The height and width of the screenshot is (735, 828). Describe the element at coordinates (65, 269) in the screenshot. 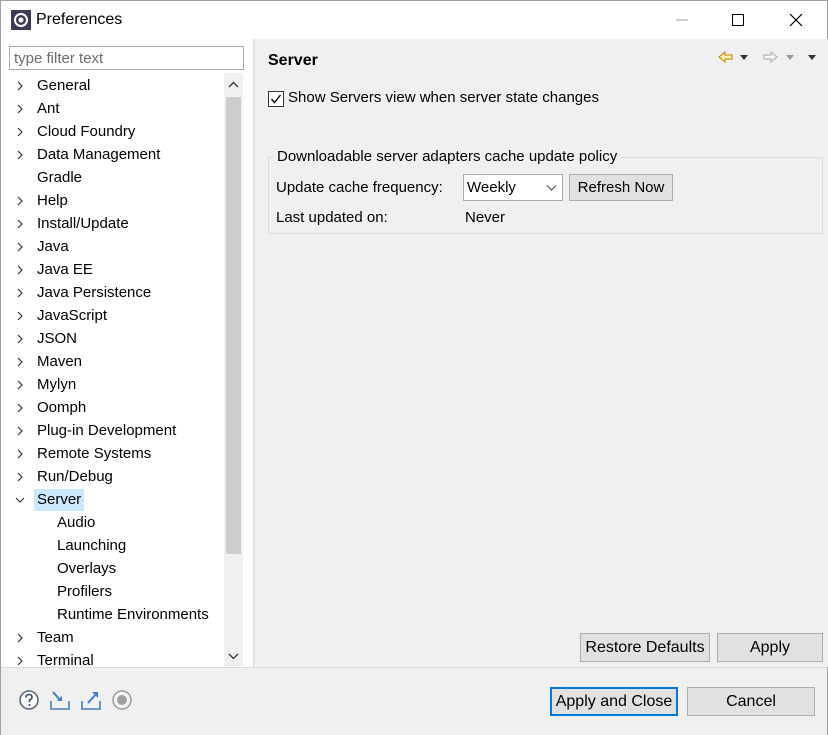

I see `tree-item-label: Java EE` at that location.